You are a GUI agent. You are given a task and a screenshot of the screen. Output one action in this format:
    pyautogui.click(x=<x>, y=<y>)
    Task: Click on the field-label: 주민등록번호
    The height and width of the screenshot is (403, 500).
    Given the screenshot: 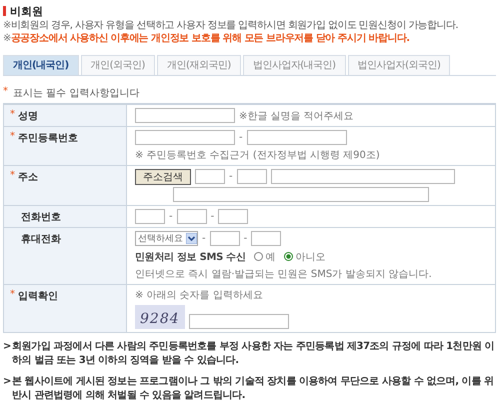 What is the action you would take?
    pyautogui.click(x=48, y=138)
    